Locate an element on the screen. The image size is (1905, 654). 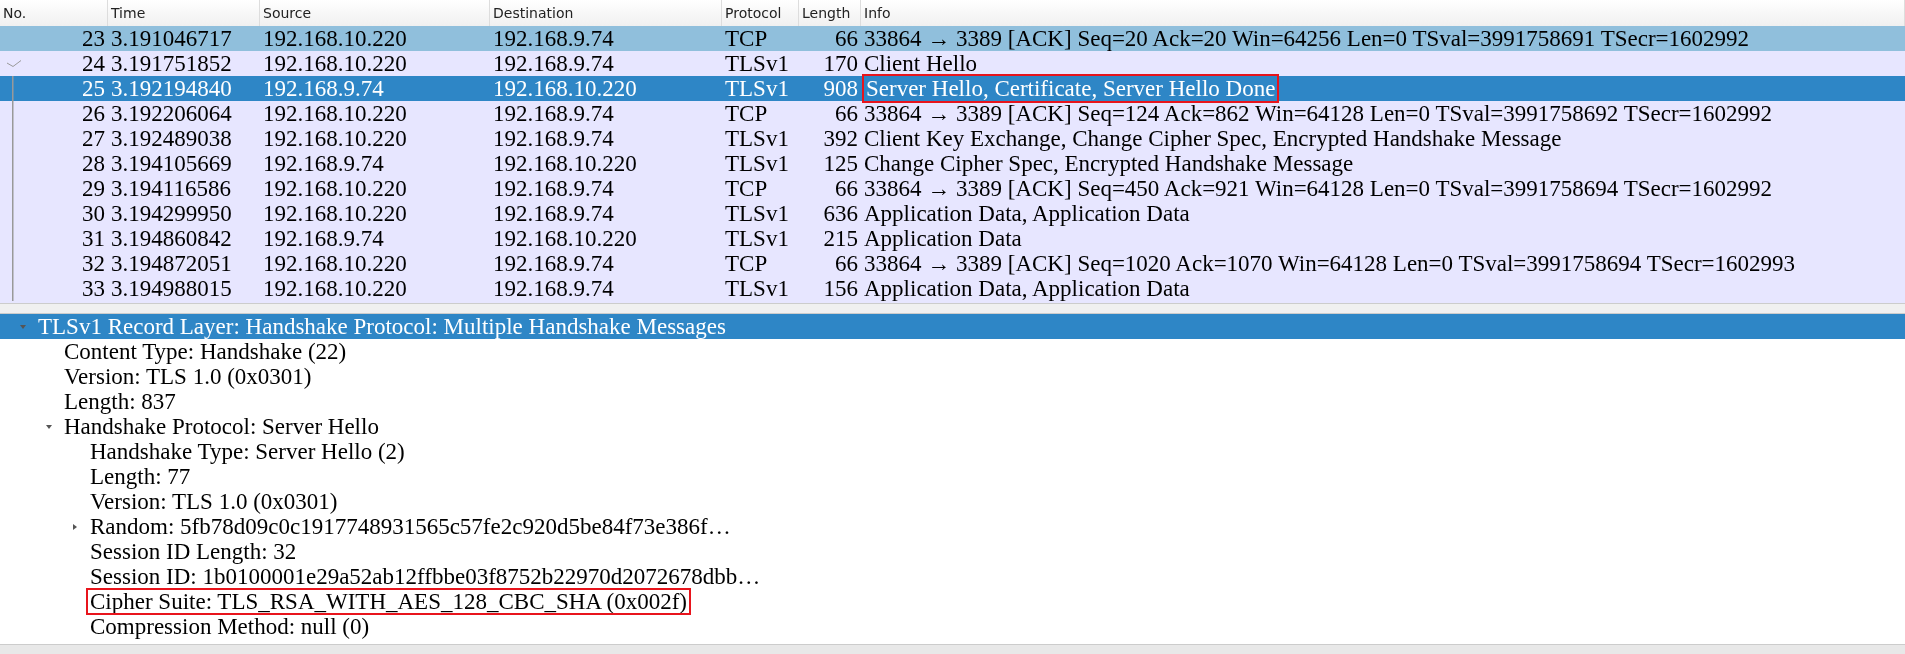
packet-cell: 23 is located at coordinates (93, 38).